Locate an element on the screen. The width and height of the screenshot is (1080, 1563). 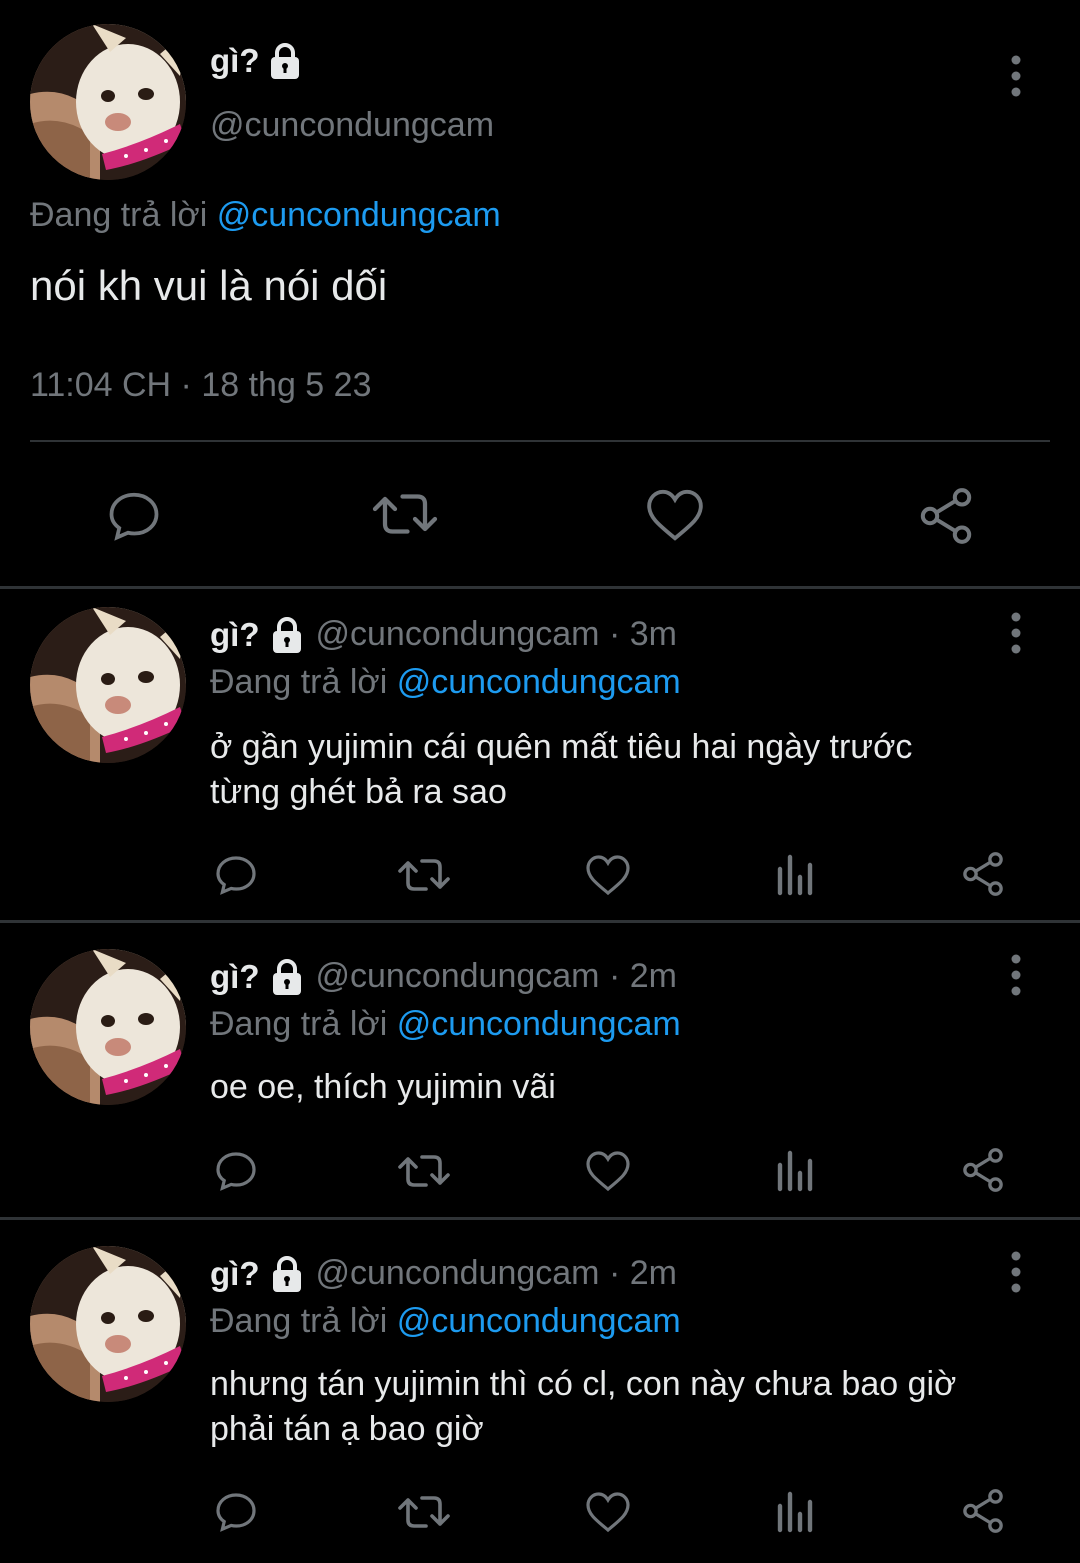
author-handle-time: @cuncondungcam · 3m is located at coordinates (495, 634).